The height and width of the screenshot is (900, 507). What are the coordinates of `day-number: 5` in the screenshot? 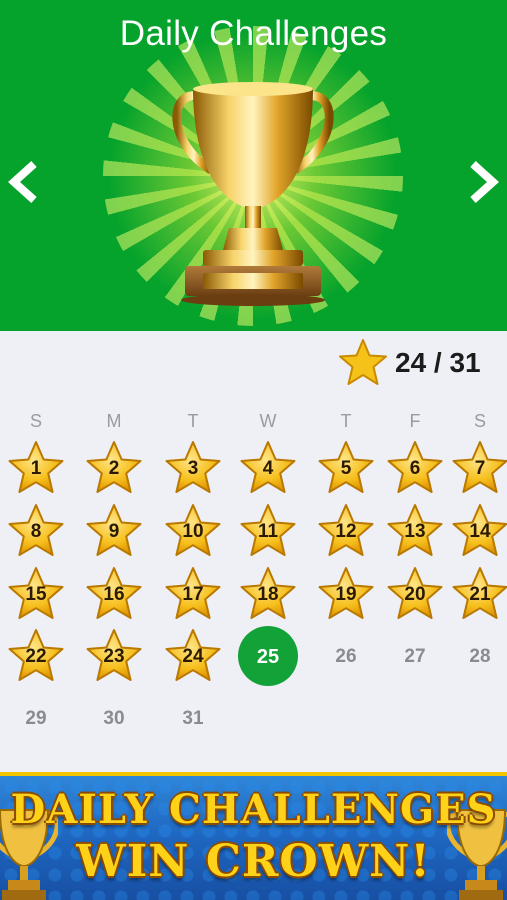 It's located at (346, 468).